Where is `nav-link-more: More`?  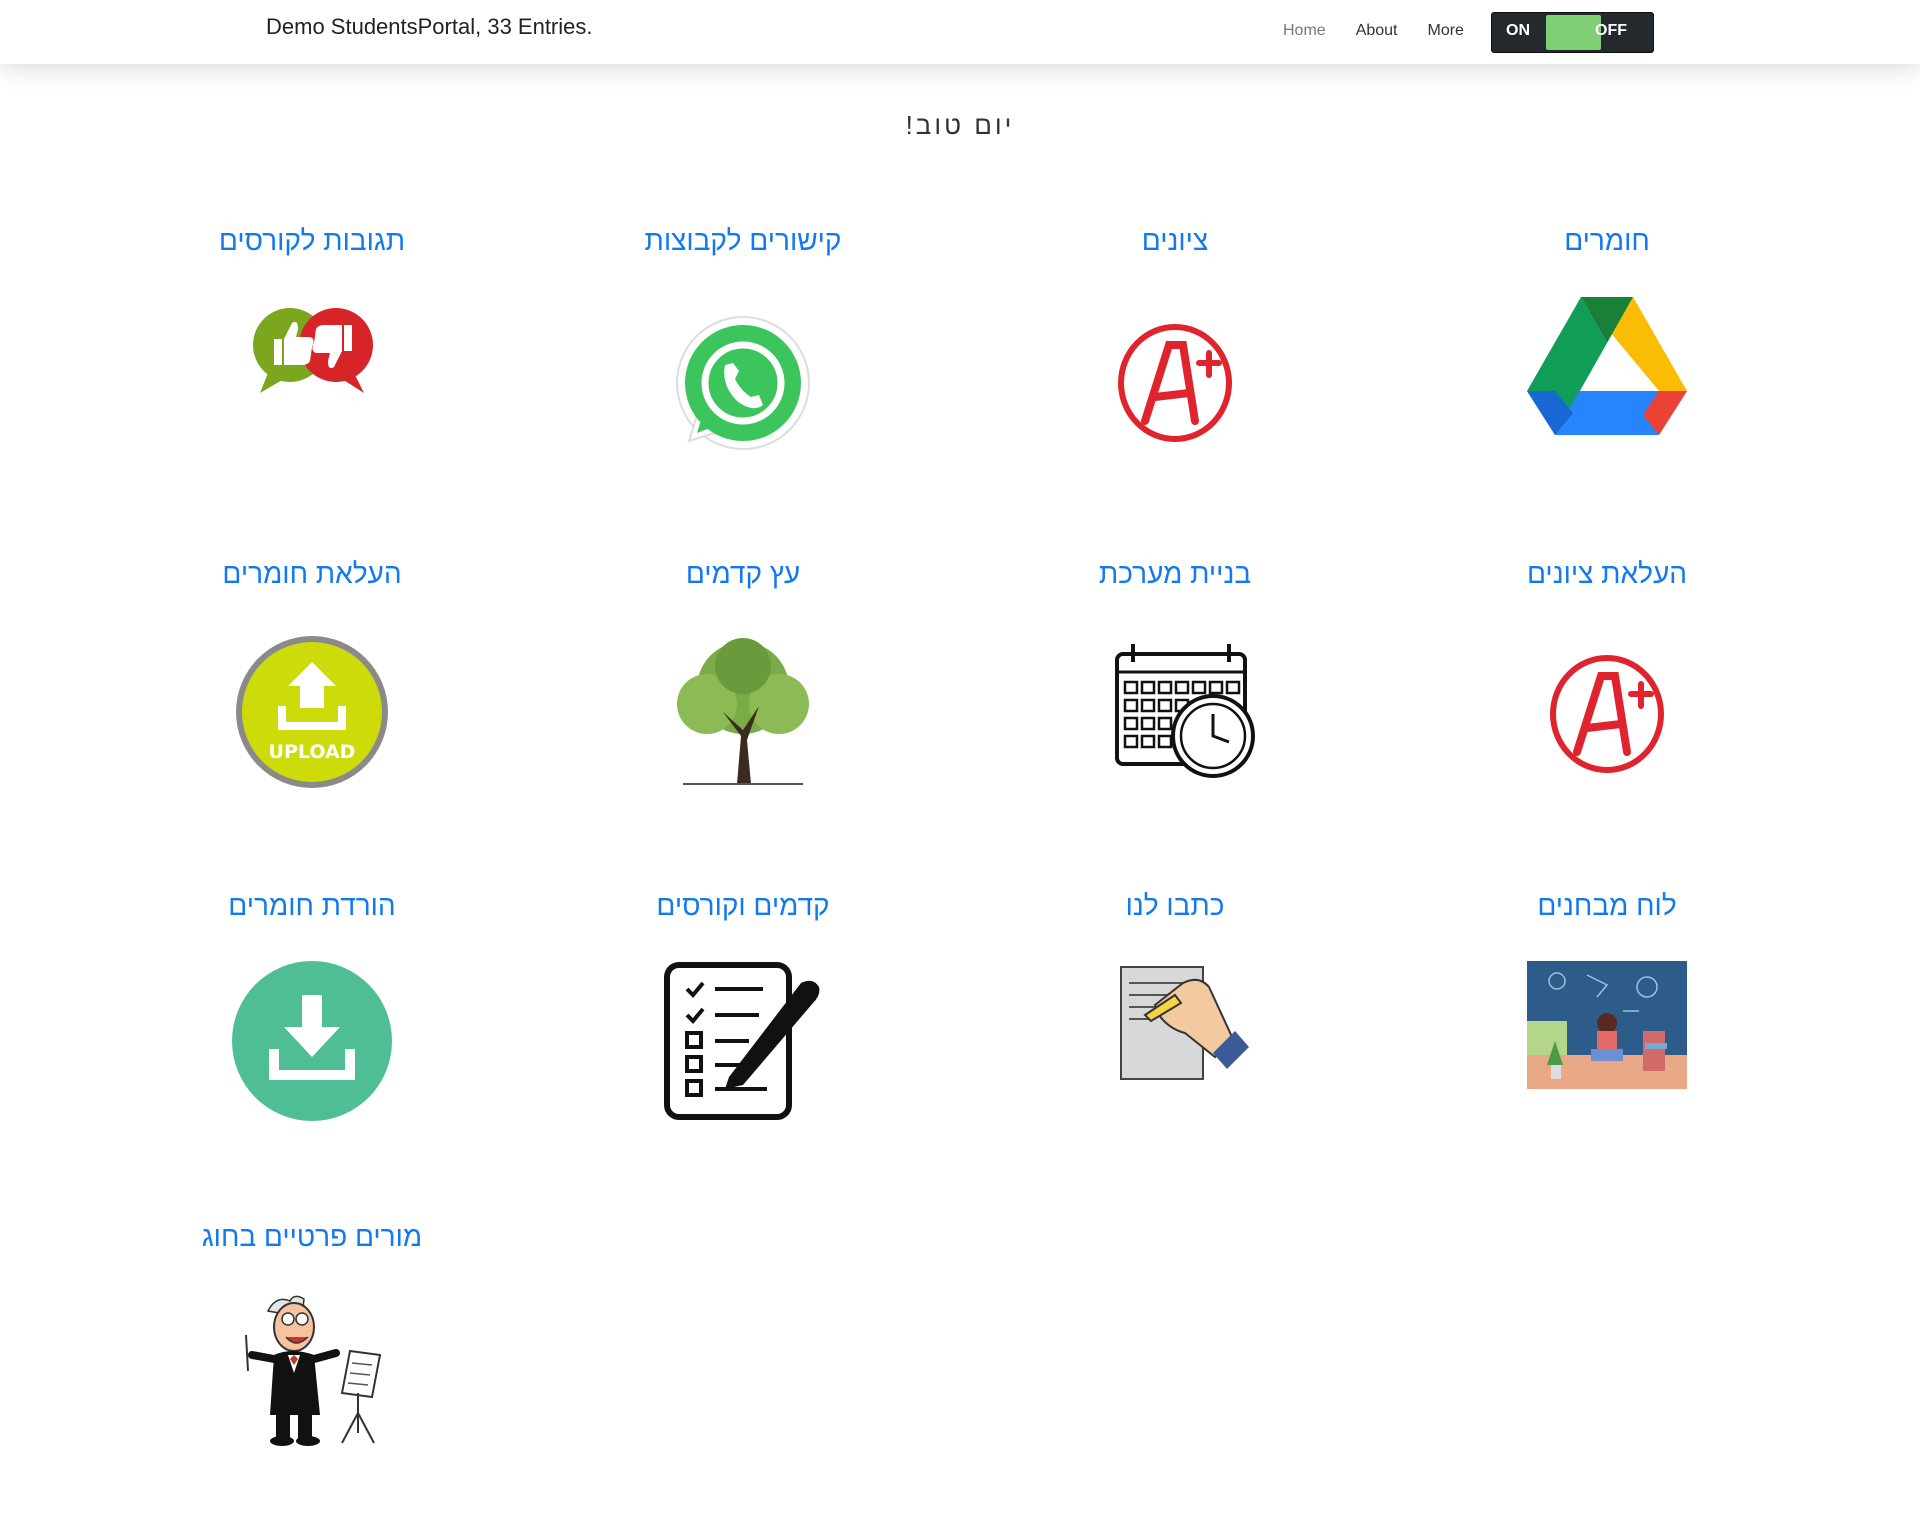 nav-link-more: More is located at coordinates (1446, 31).